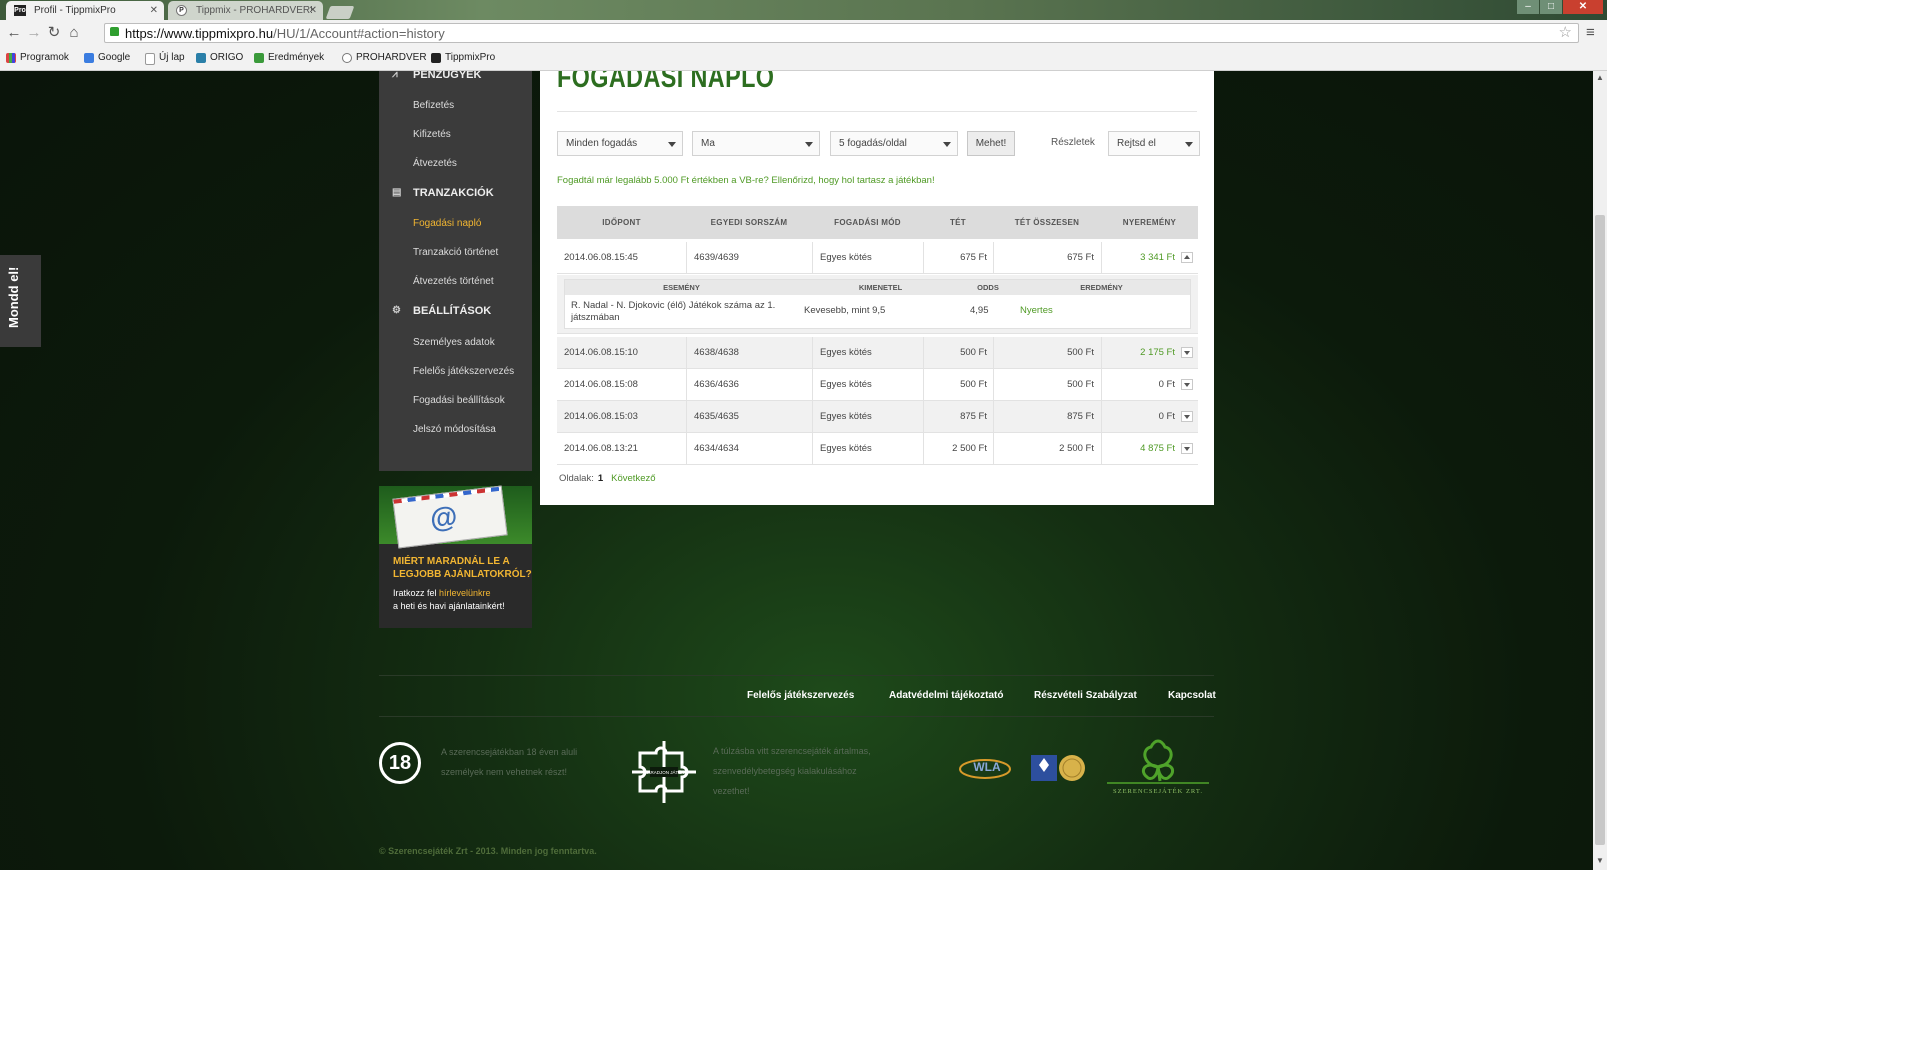 The width and height of the screenshot is (1920, 1040). I want to click on new-tab-button, so click(340, 12).